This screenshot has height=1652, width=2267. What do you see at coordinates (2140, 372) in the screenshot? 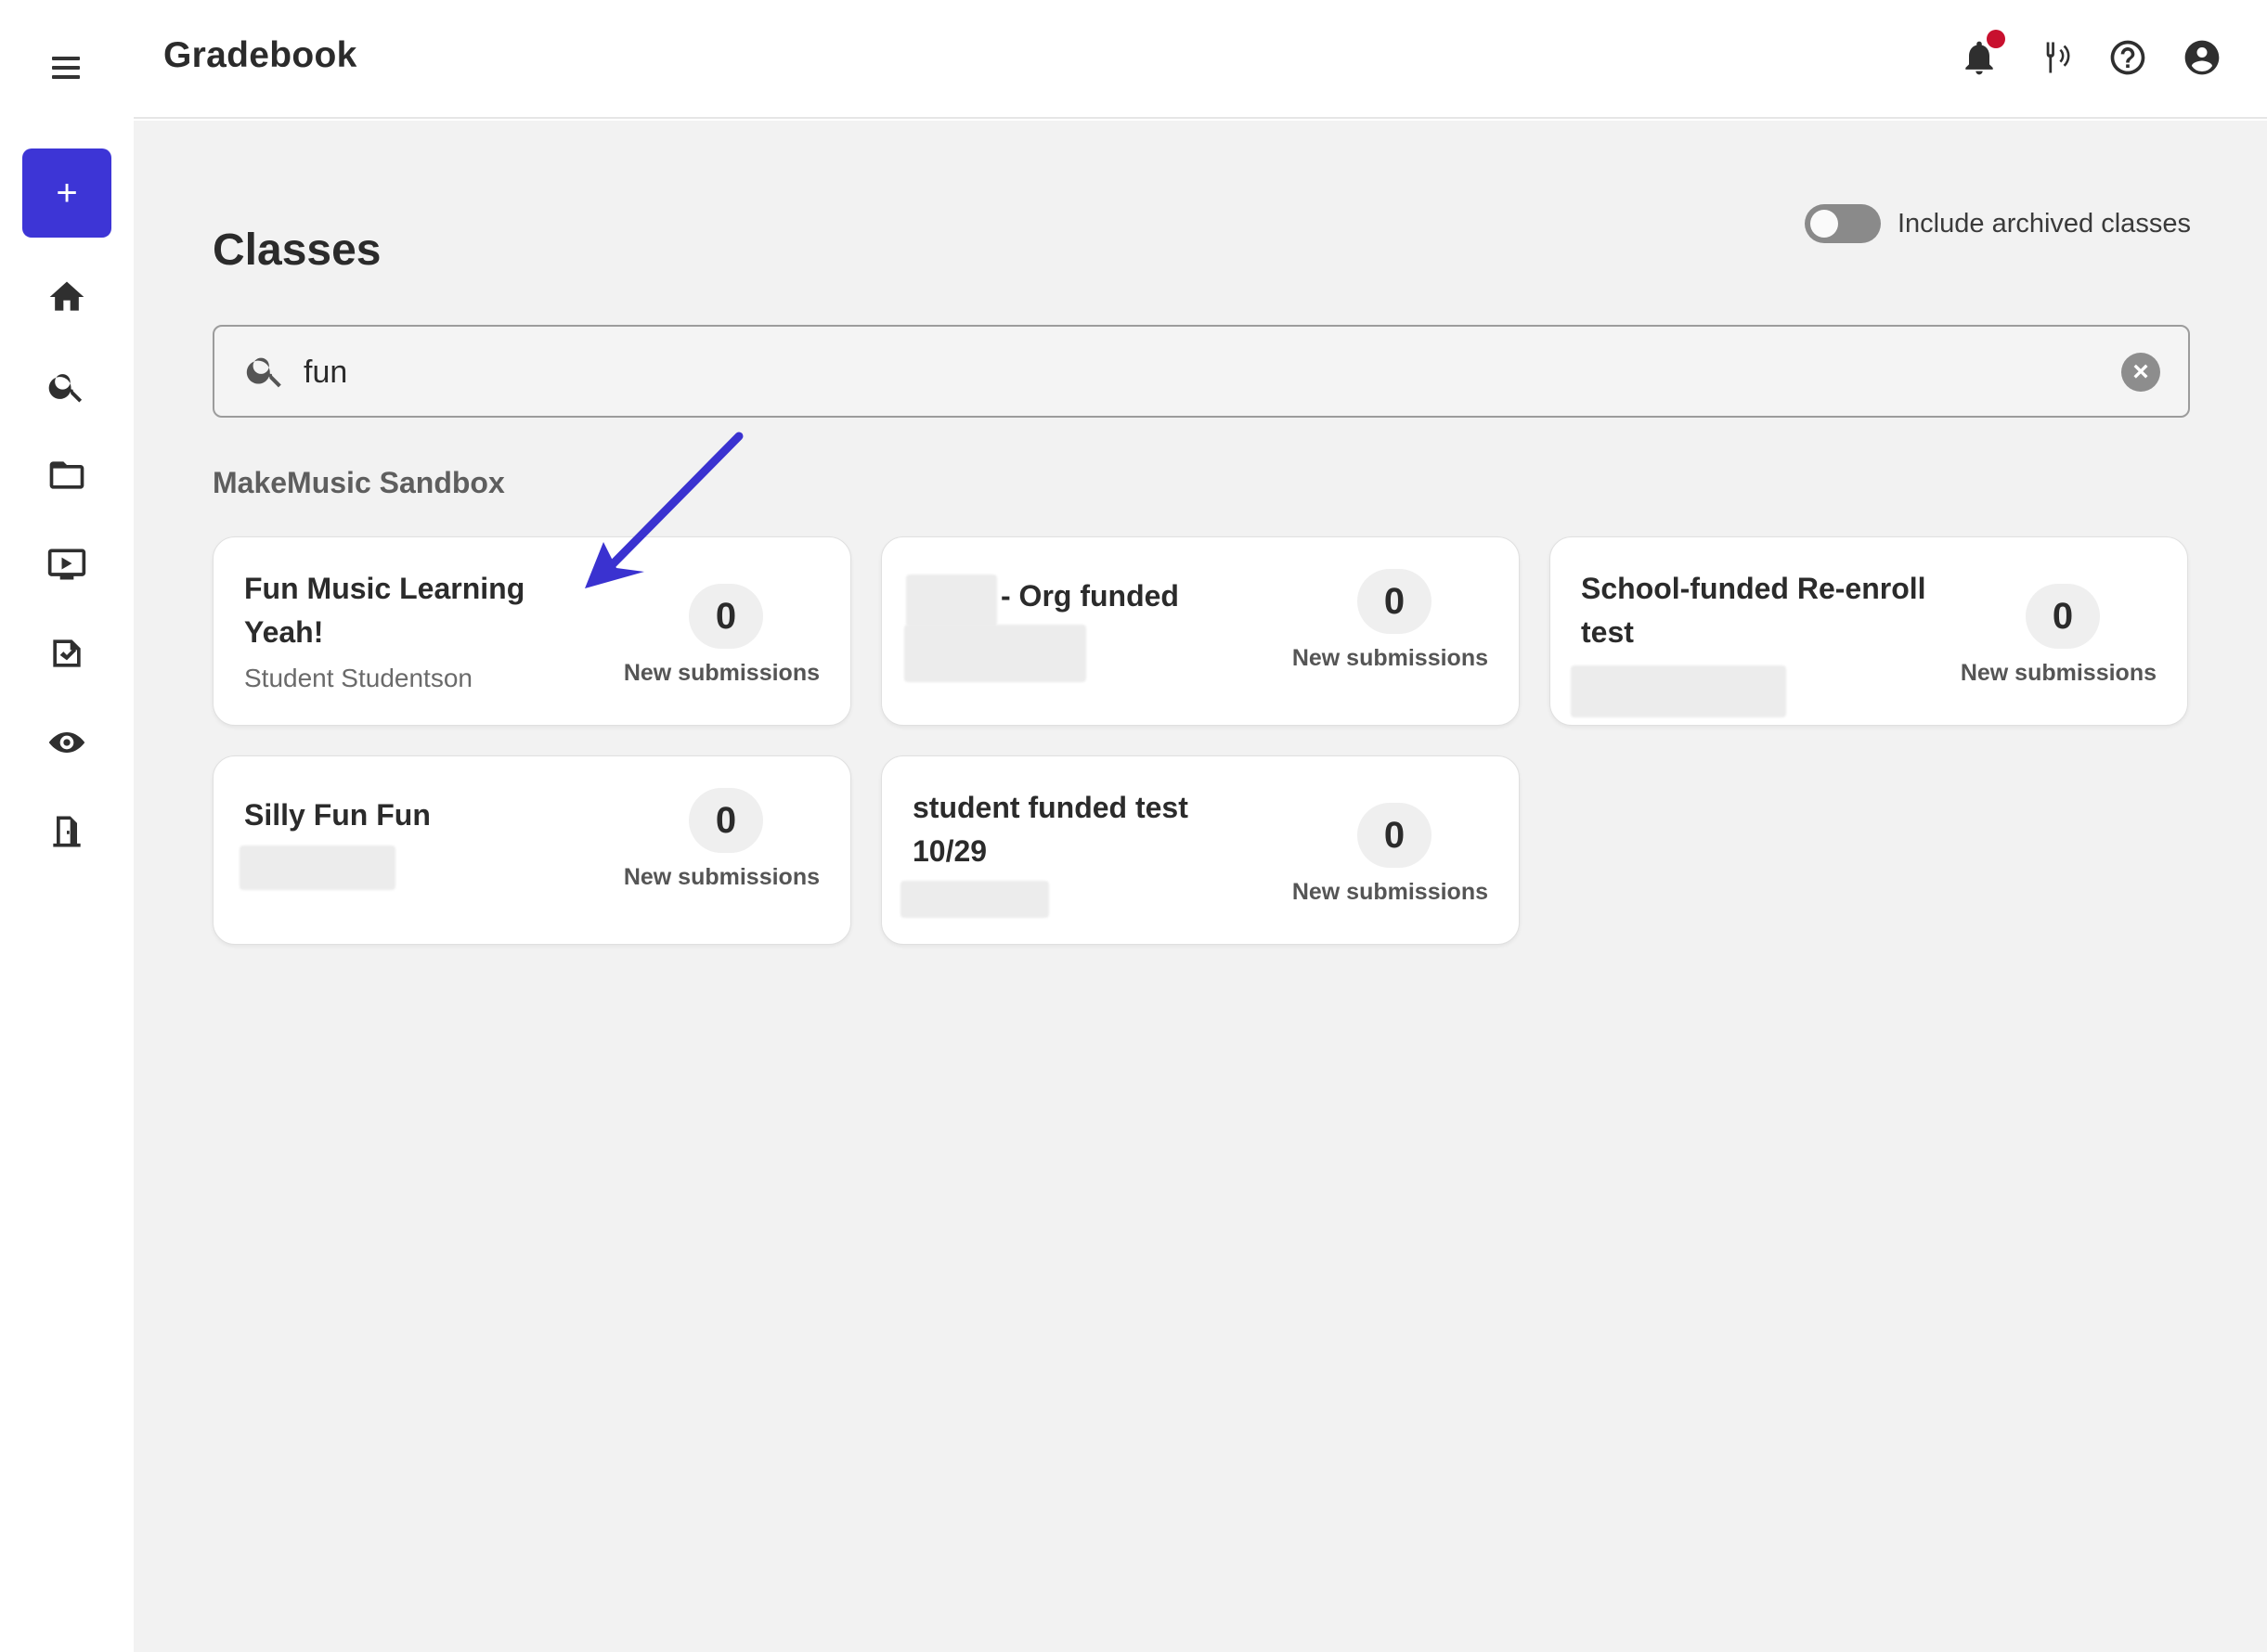
I see `clear-search-icon: ×` at bounding box center [2140, 372].